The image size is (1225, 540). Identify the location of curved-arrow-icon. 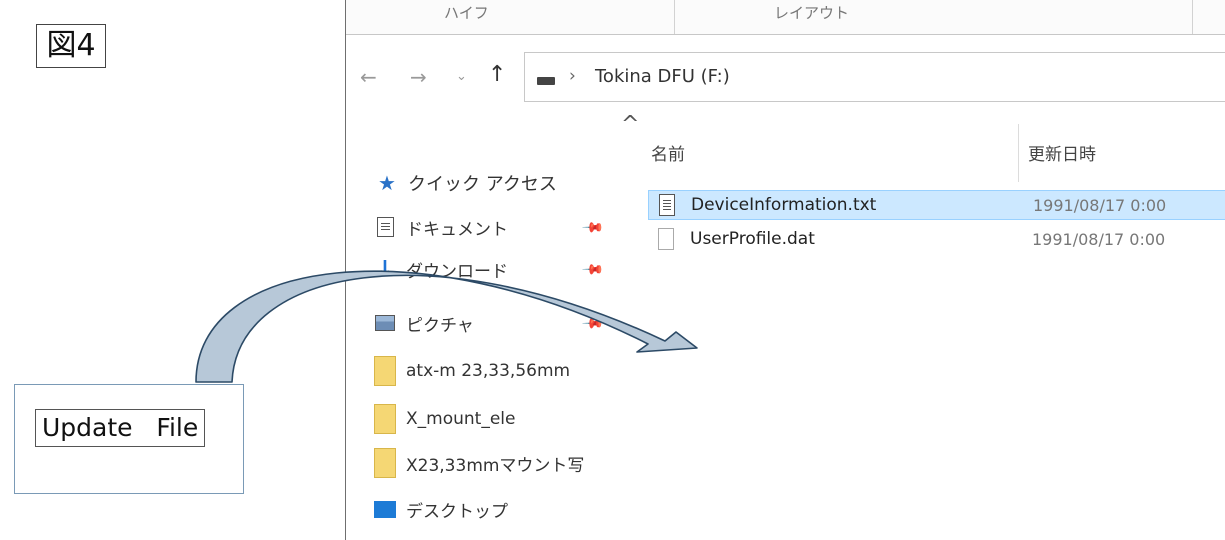
(446, 326).